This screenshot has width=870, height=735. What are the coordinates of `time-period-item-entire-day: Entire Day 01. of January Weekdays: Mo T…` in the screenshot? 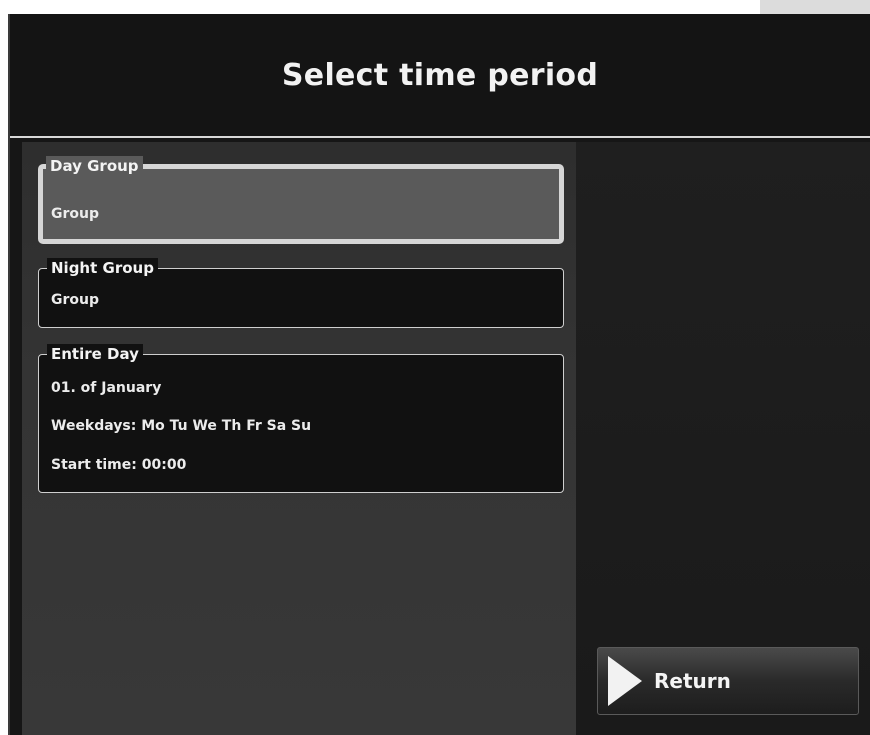 It's located at (301, 418).